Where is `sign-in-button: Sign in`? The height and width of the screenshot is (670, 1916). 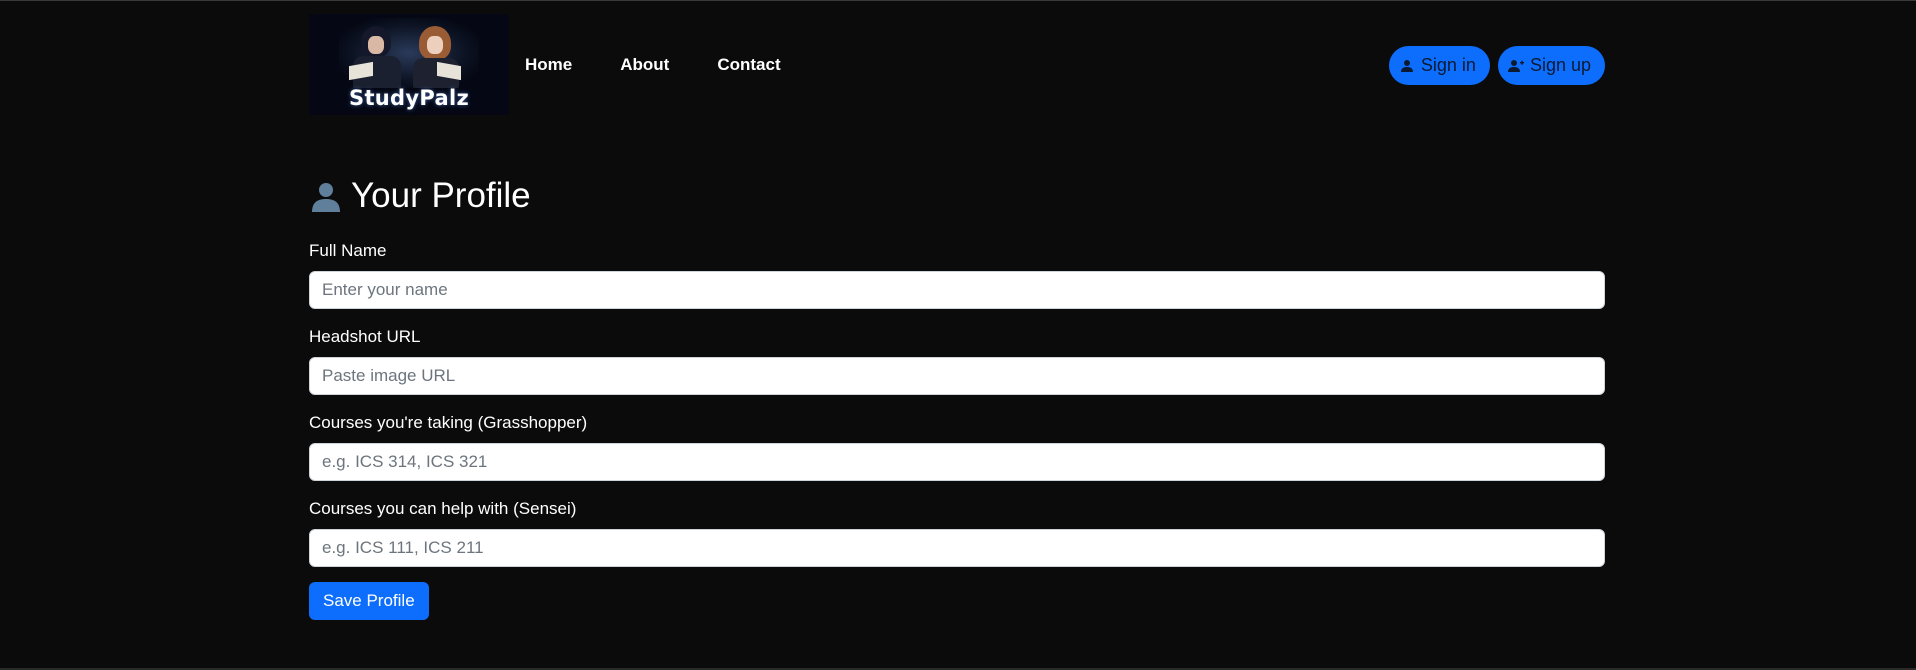 sign-in-button: Sign in is located at coordinates (1439, 65).